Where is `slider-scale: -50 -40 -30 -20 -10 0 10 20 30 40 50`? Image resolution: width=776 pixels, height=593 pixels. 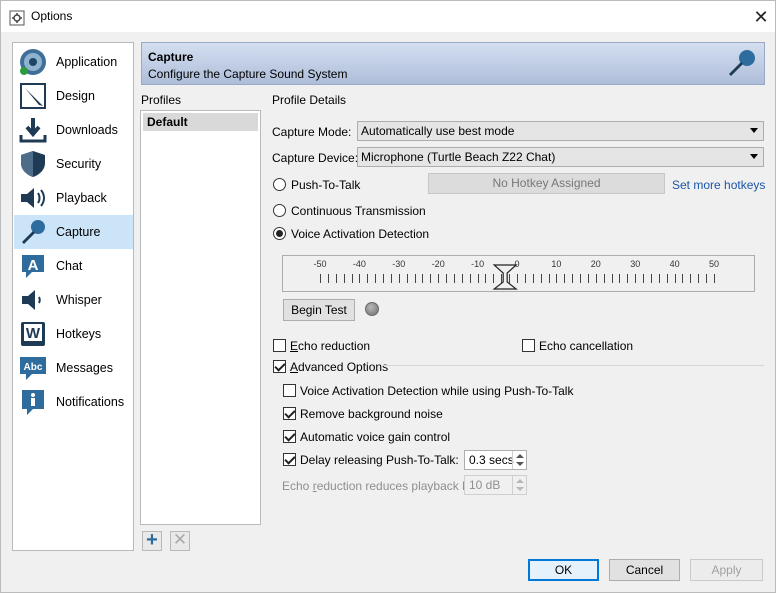 slider-scale: -50 -40 -30 -20 -10 0 10 20 30 40 50 is located at coordinates (516, 274).